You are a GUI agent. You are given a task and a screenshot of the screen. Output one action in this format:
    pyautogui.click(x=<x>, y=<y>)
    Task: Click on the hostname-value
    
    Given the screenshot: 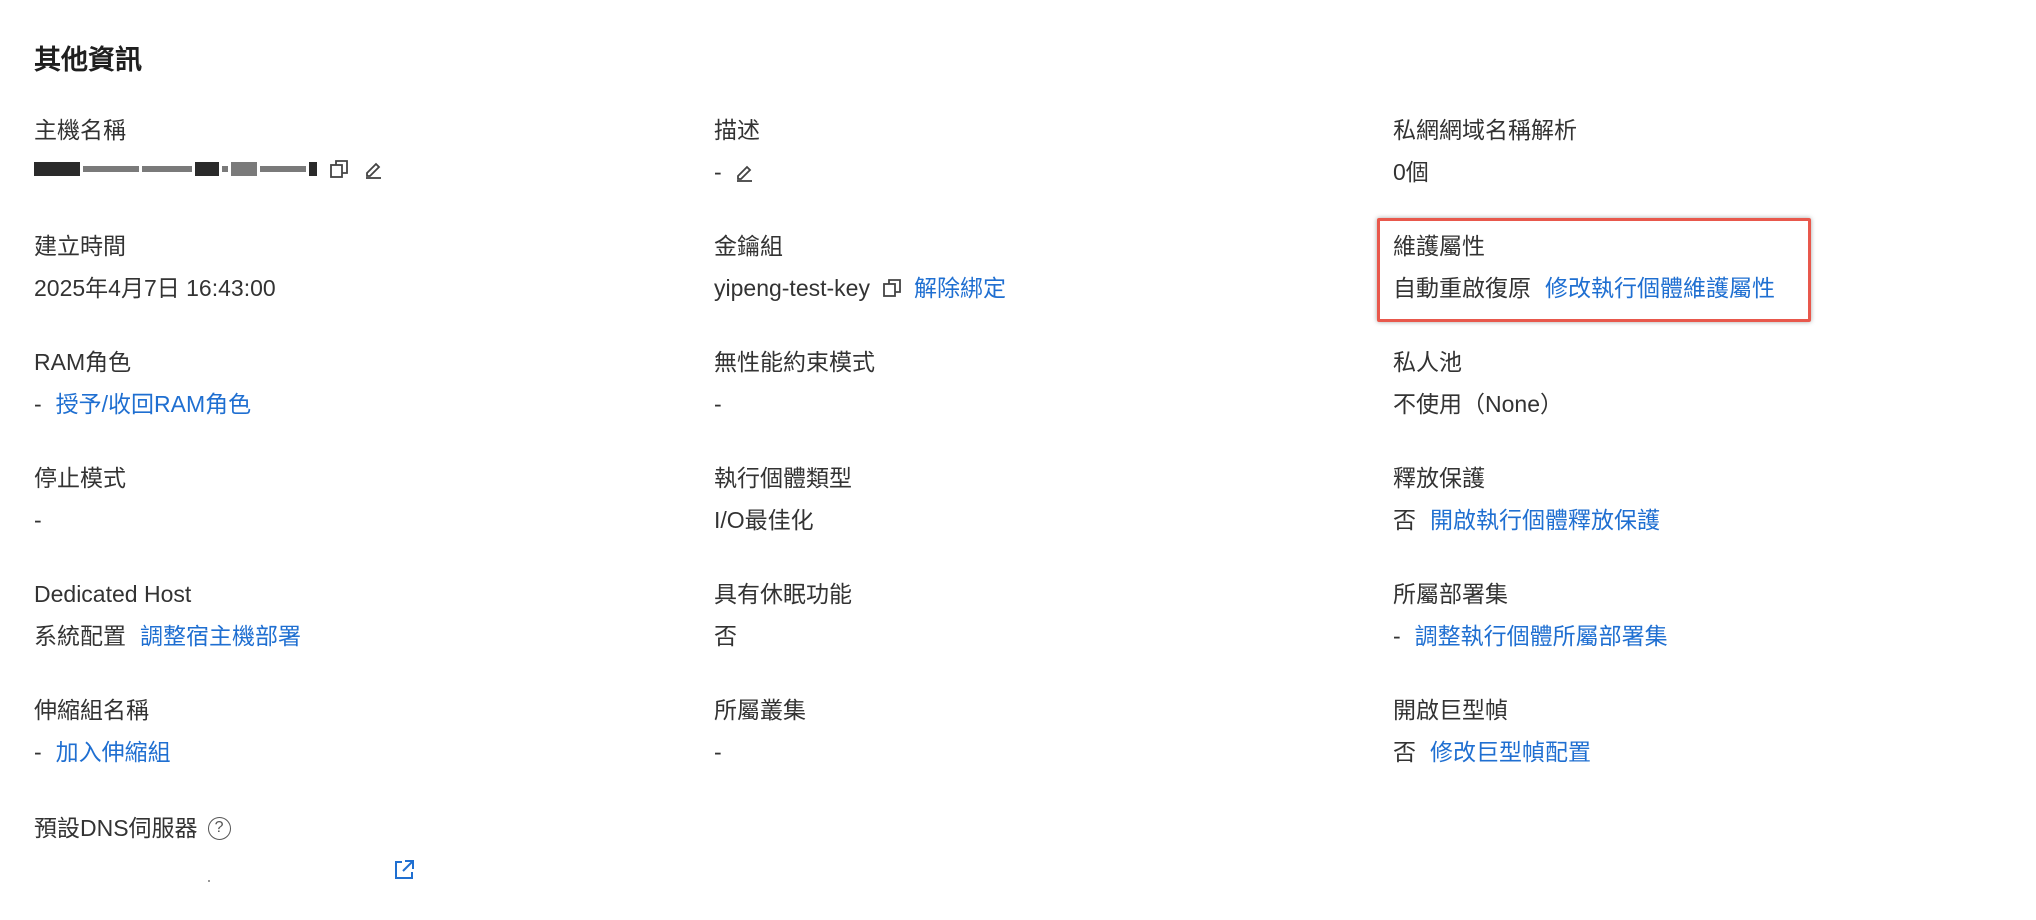 What is the action you would take?
    pyautogui.click(x=209, y=169)
    